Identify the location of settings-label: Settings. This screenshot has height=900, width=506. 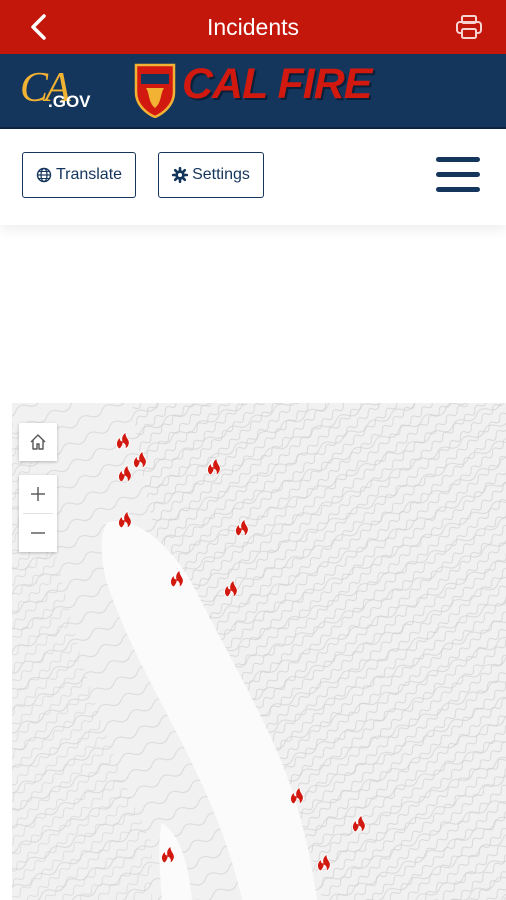
(221, 174).